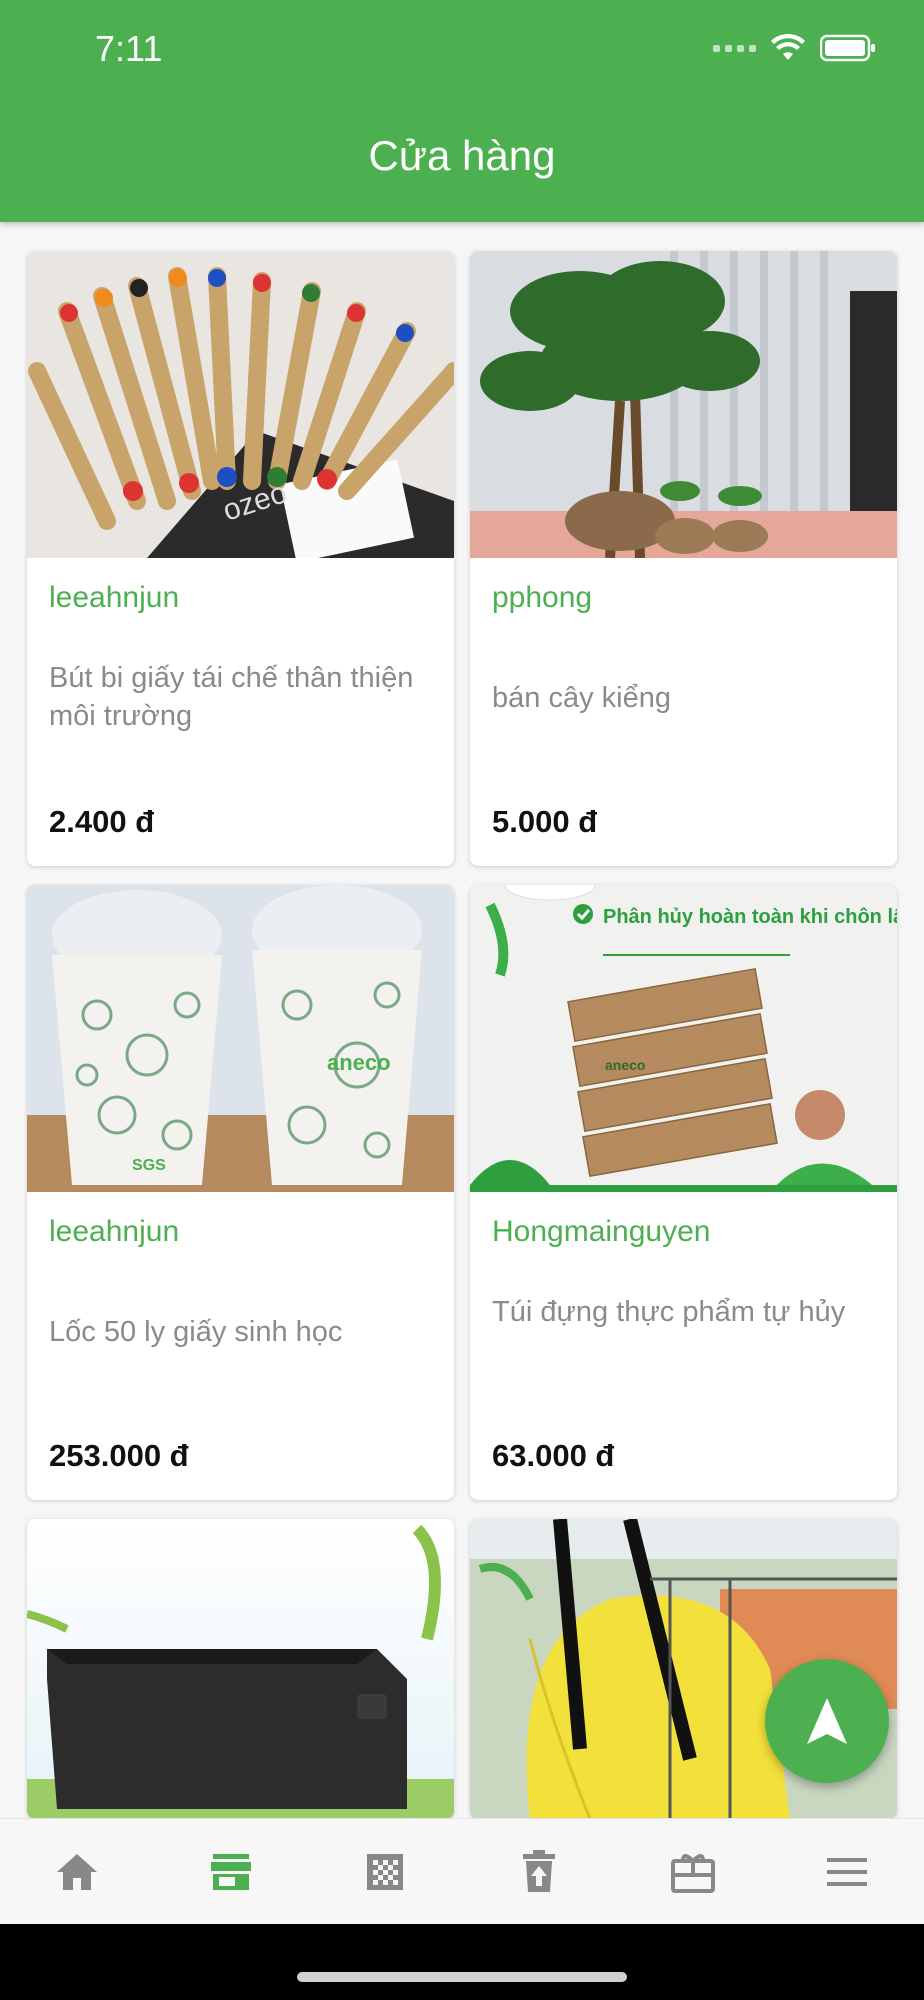 This screenshot has width=924, height=2000. I want to click on product-image-cups: aneco SGS, so click(240, 1038).